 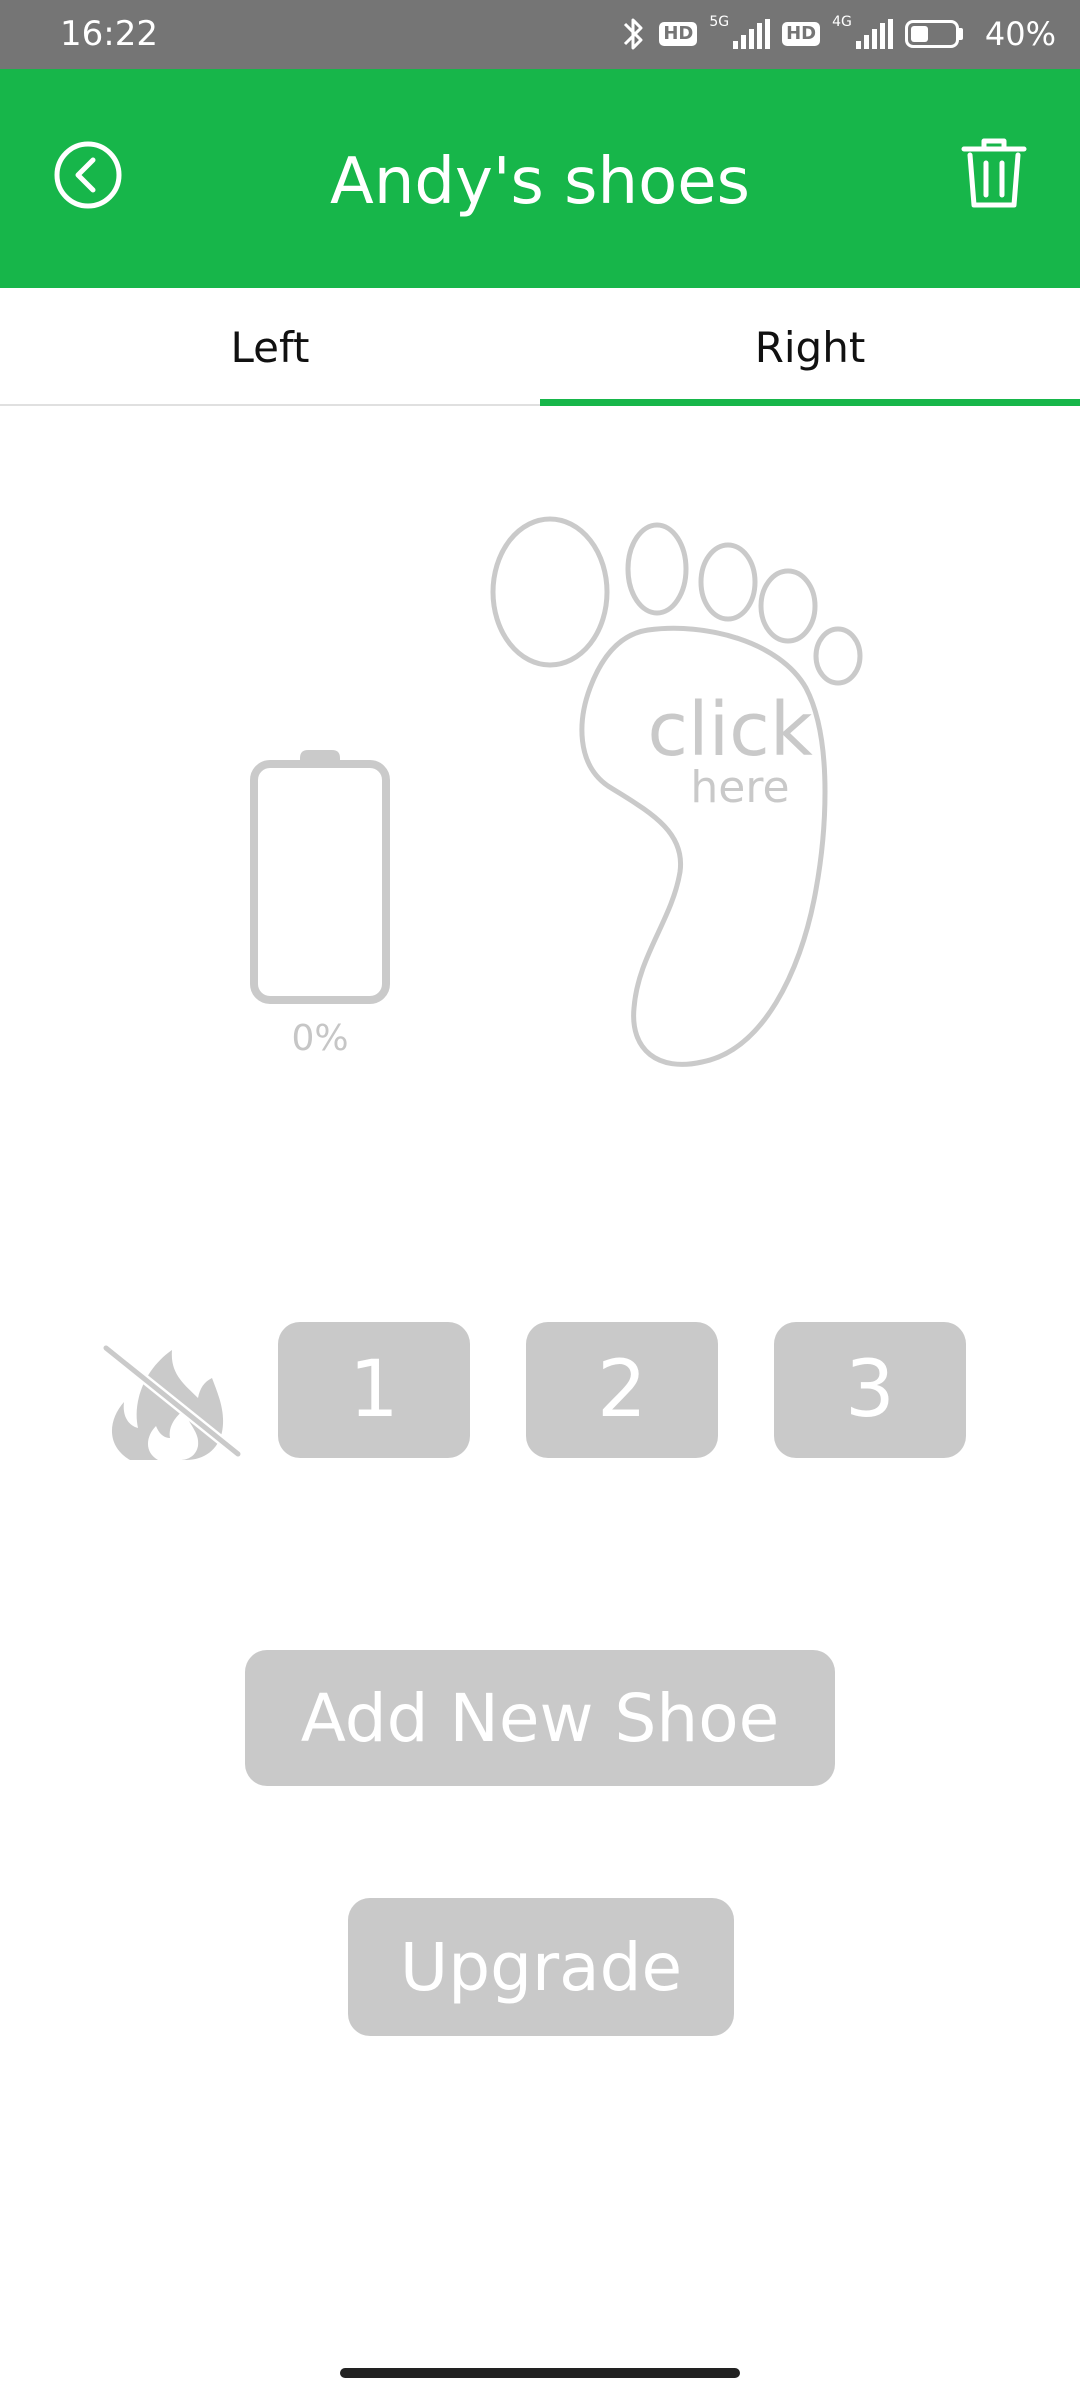 What do you see at coordinates (541, 1967) in the screenshot?
I see `upgrade-button: Upgrade` at bounding box center [541, 1967].